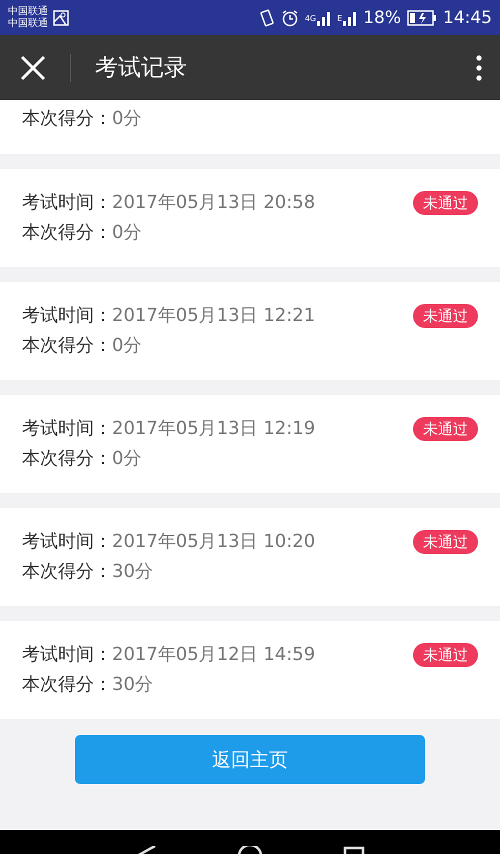  I want to click on network-type: 4G, so click(310, 18).